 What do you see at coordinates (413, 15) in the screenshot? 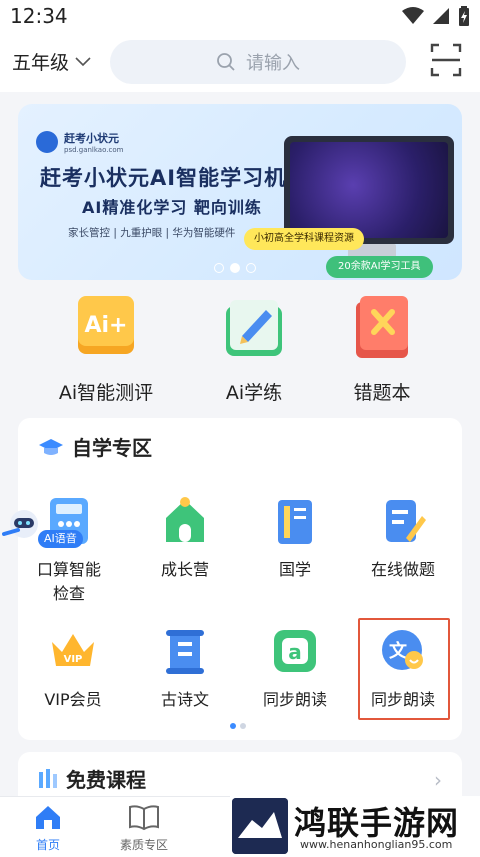
I see `wifi-icon` at bounding box center [413, 15].